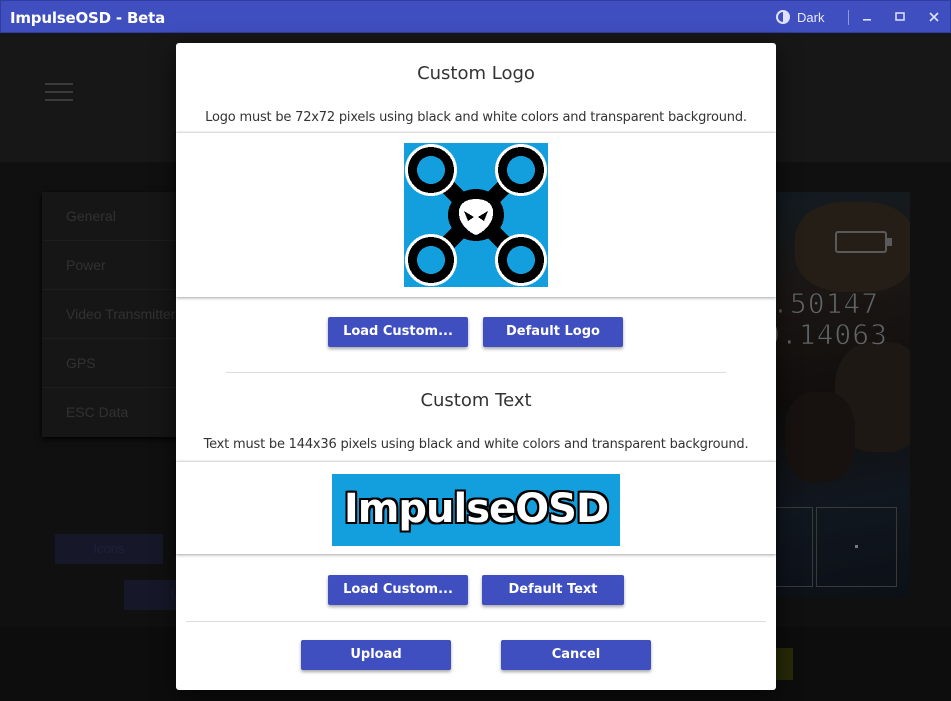  I want to click on window-titlebar: ImpulseOSD - Beta Dark, so click(475, 16).